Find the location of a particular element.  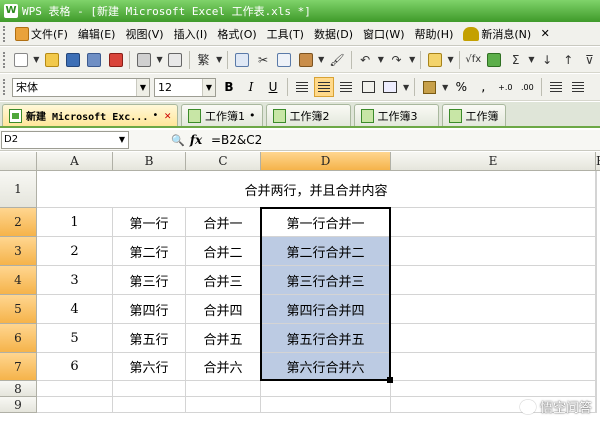

cell-D7: 第六行合并六 is located at coordinates (326, 367).